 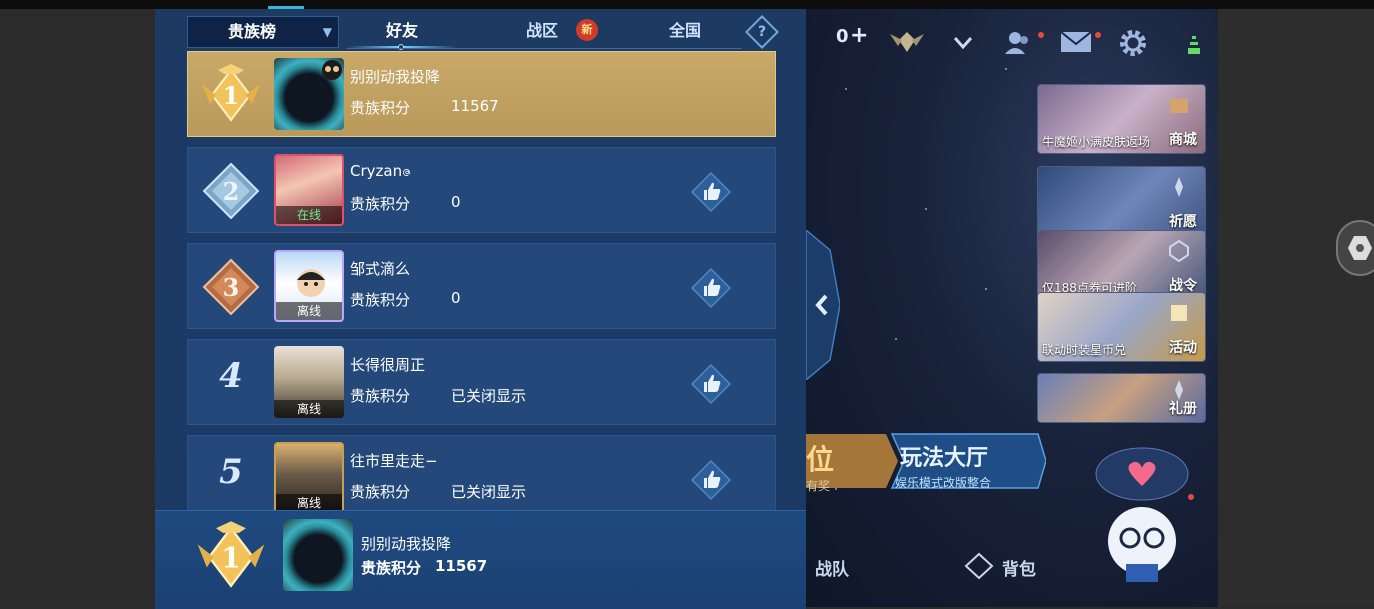 I want to click on my-rank-bar: 1 别别动我投降 贵族积分 11567, so click(x=480, y=559).